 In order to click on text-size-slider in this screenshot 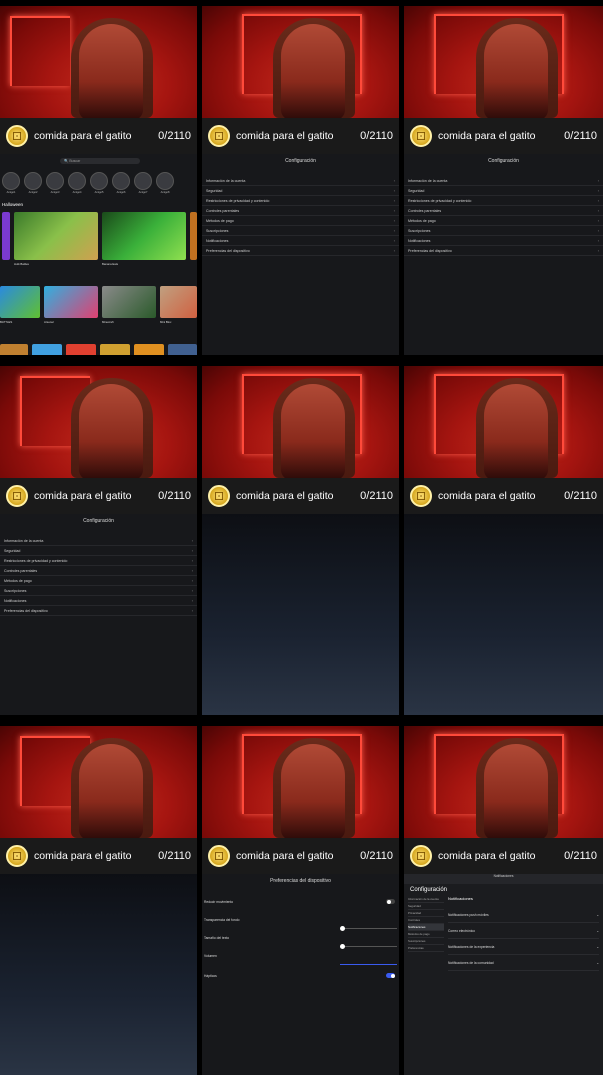, I will do `click(368, 946)`.